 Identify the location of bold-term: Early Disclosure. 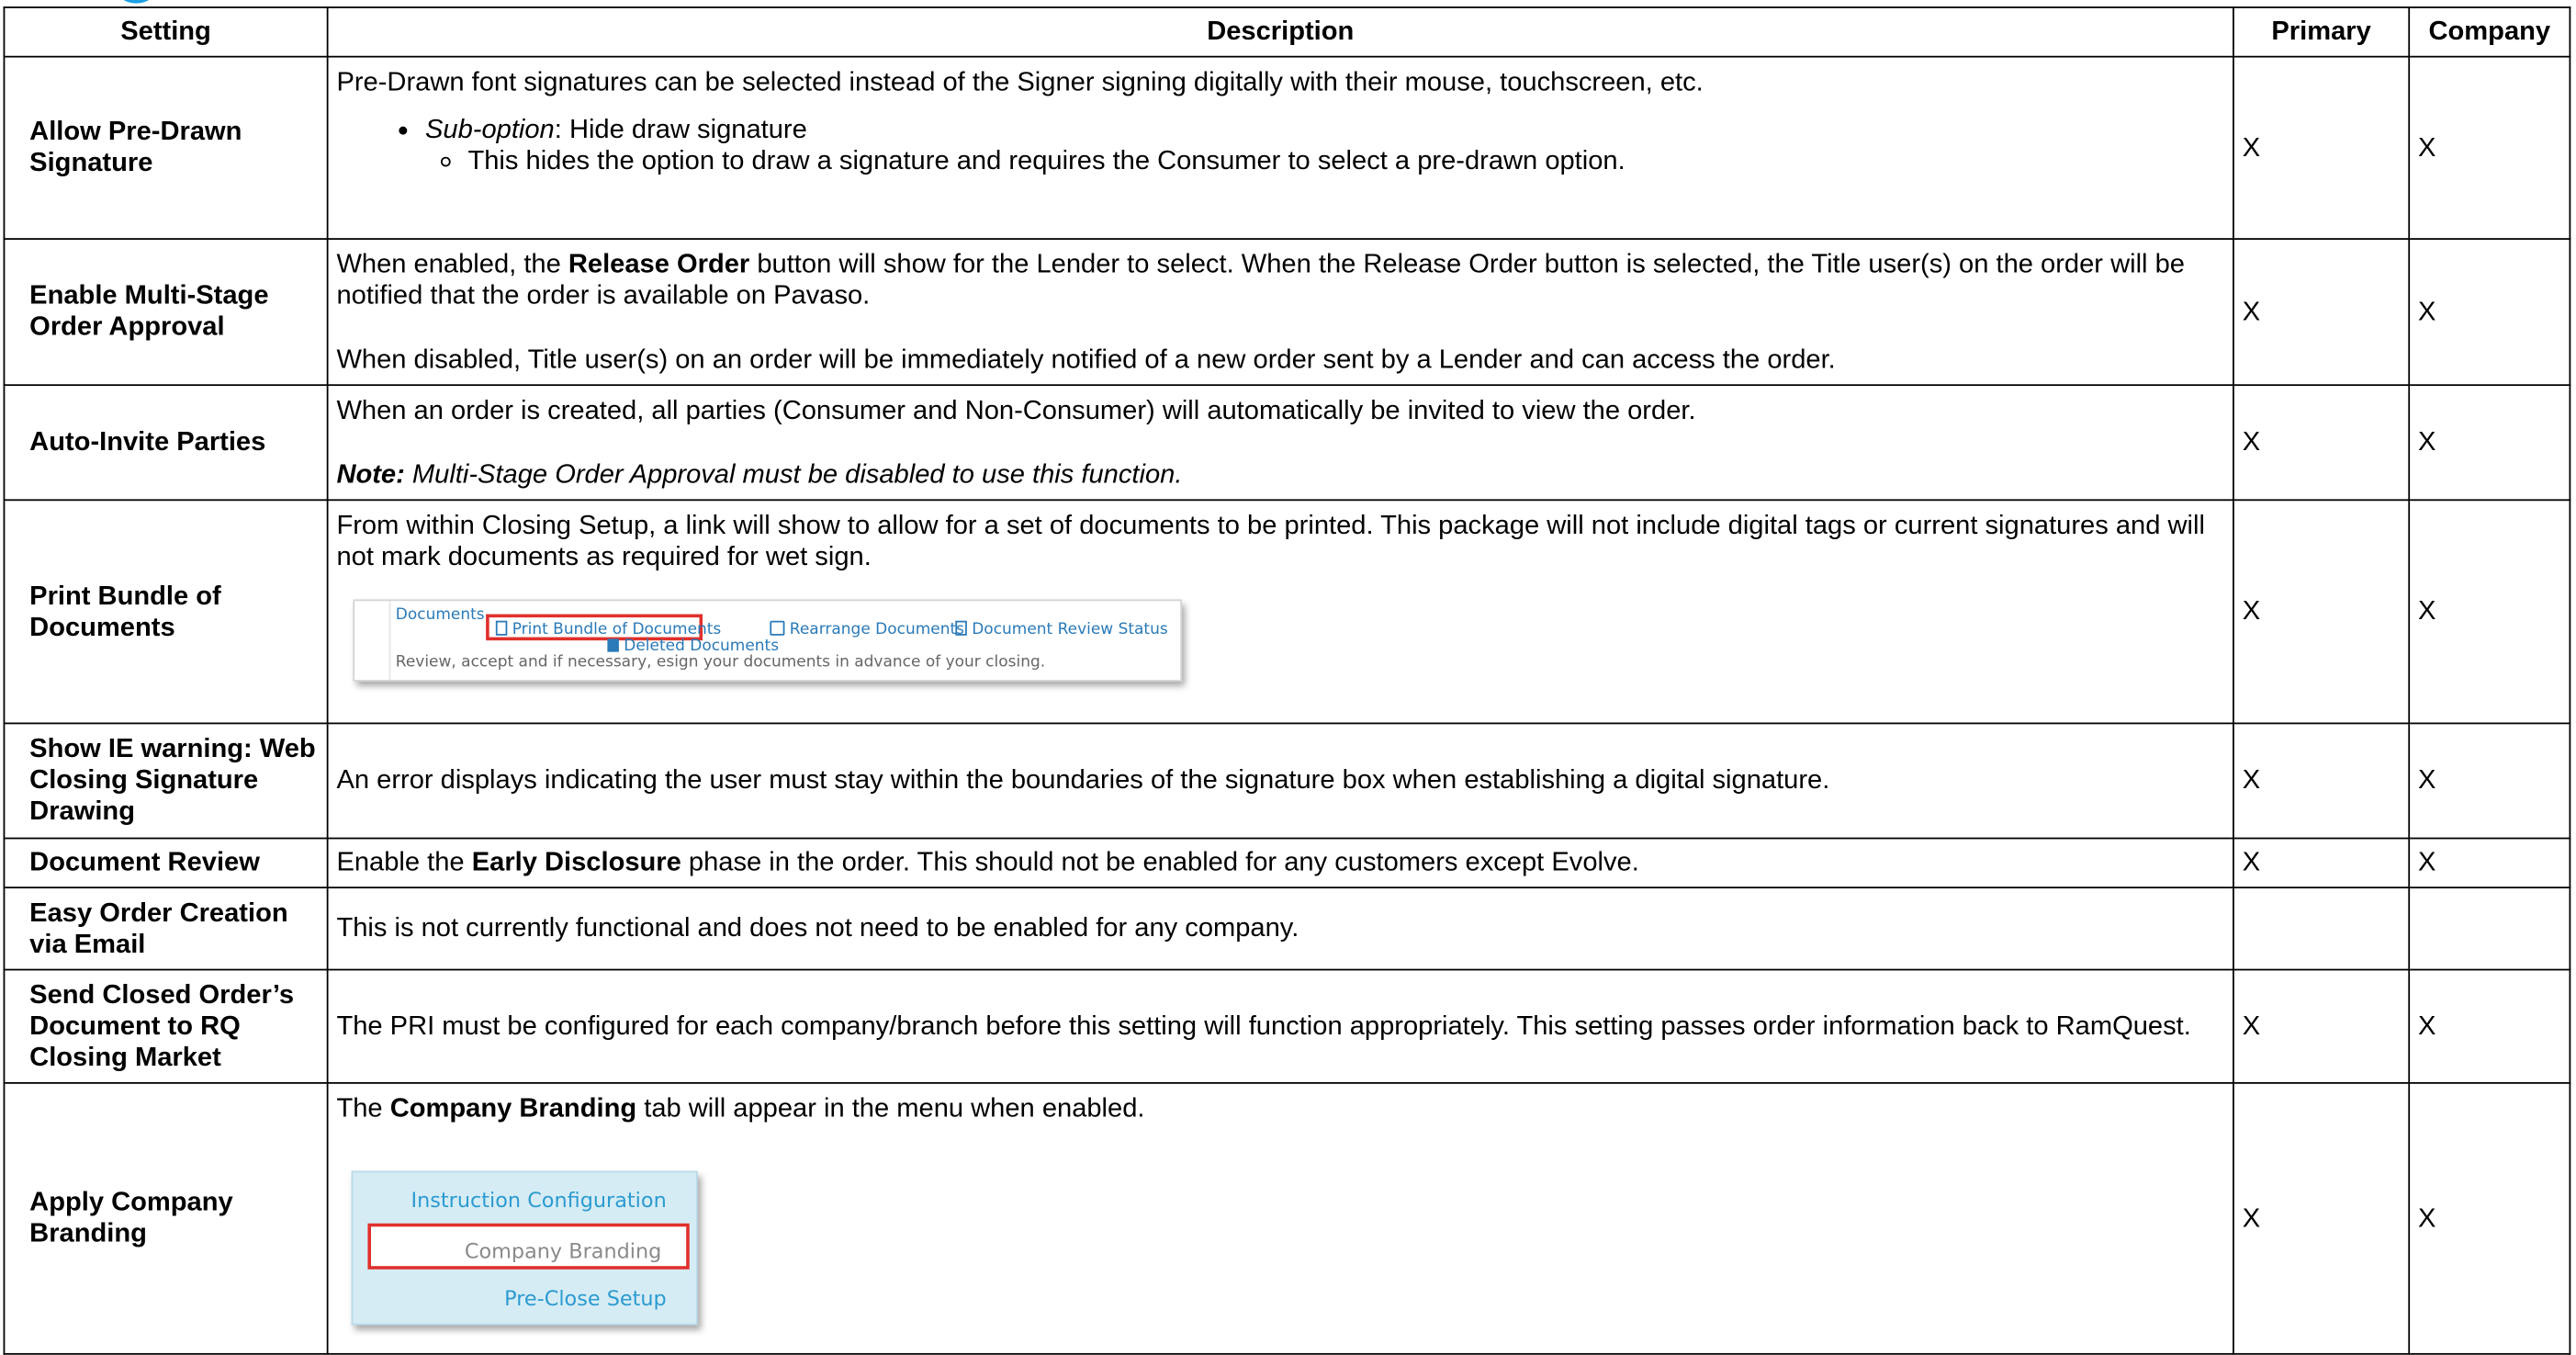
(576, 862).